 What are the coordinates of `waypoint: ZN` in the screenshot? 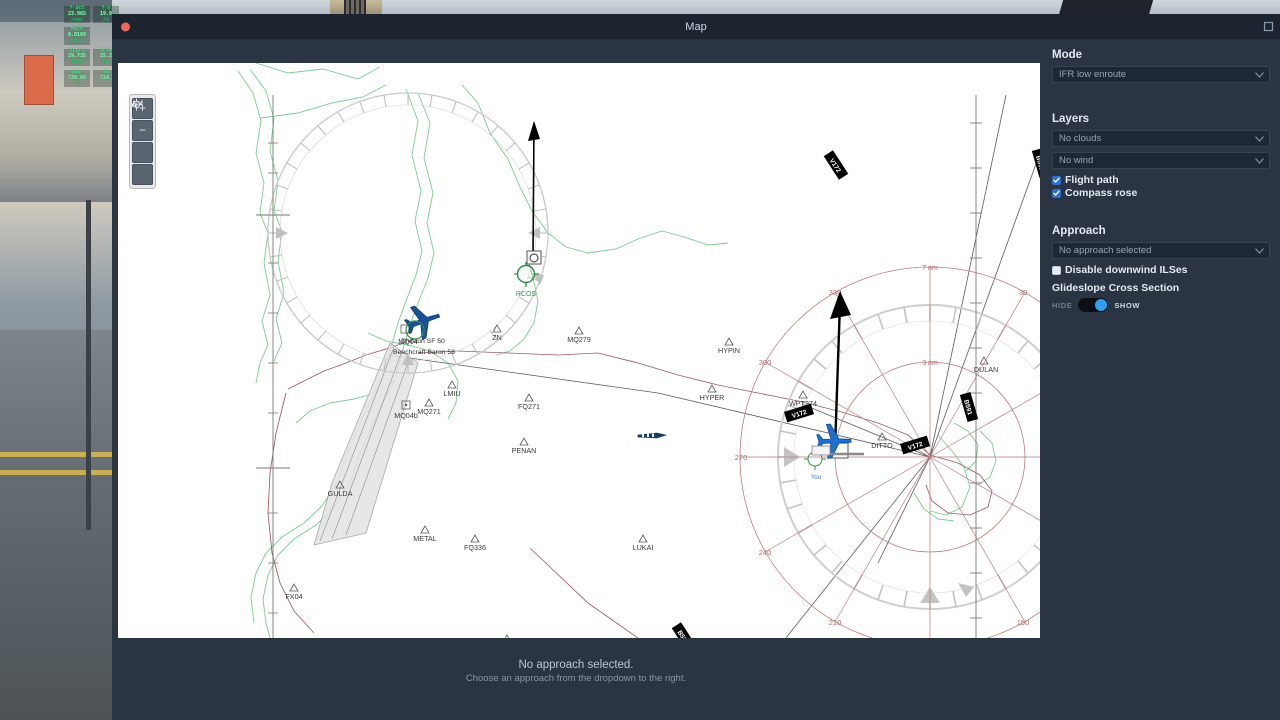 It's located at (497, 333).